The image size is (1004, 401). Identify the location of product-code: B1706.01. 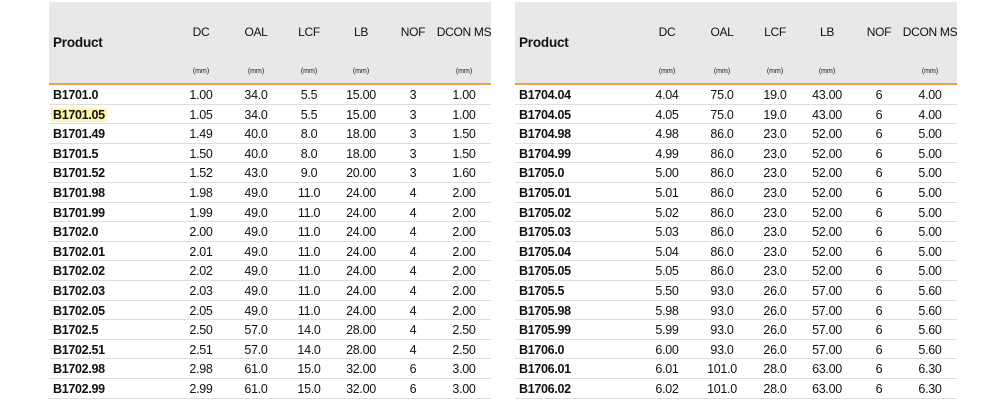
(545, 369).